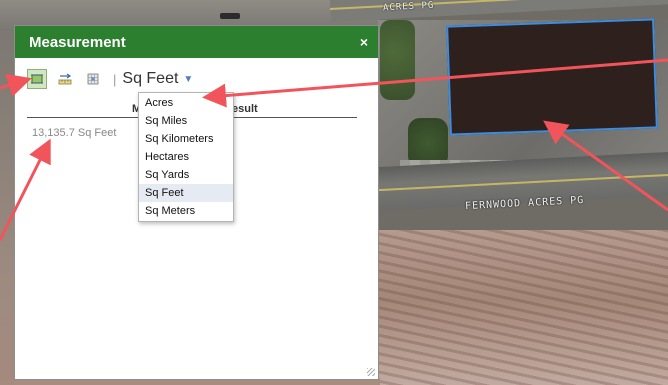 The height and width of the screenshot is (385, 668). What do you see at coordinates (77, 42) in the screenshot?
I see `panel-title: Measurement` at bounding box center [77, 42].